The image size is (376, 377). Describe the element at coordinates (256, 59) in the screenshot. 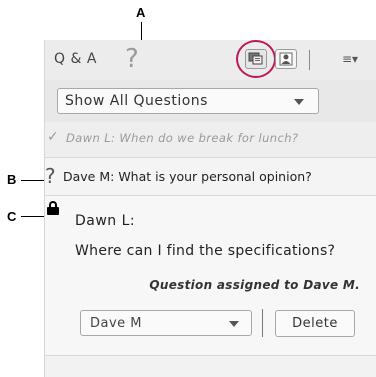

I see `highlight-ring` at that location.